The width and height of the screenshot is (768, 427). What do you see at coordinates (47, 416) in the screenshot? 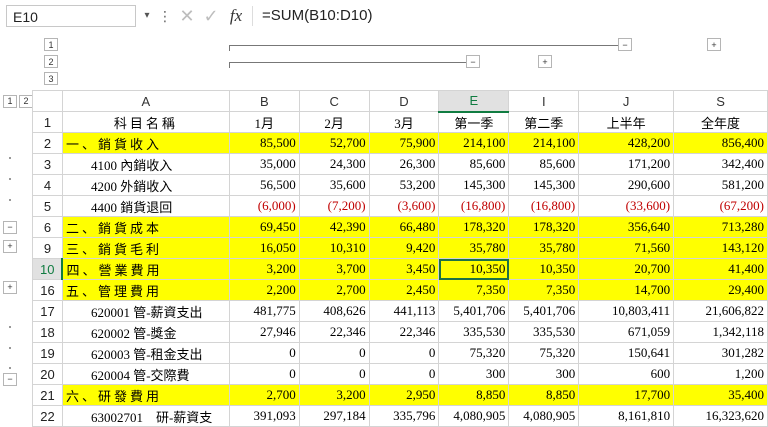
I see `row-header: 22` at bounding box center [47, 416].